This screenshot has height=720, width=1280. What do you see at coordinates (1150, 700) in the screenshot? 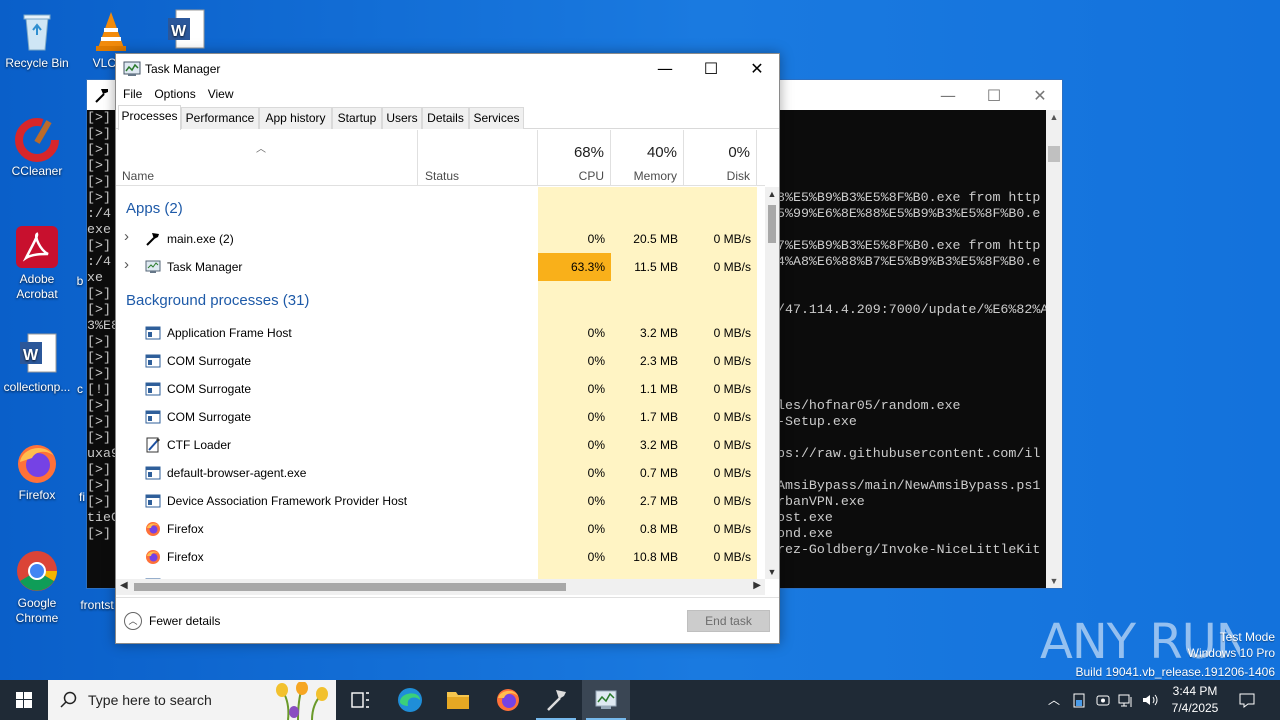
I see `volume-icon` at bounding box center [1150, 700].